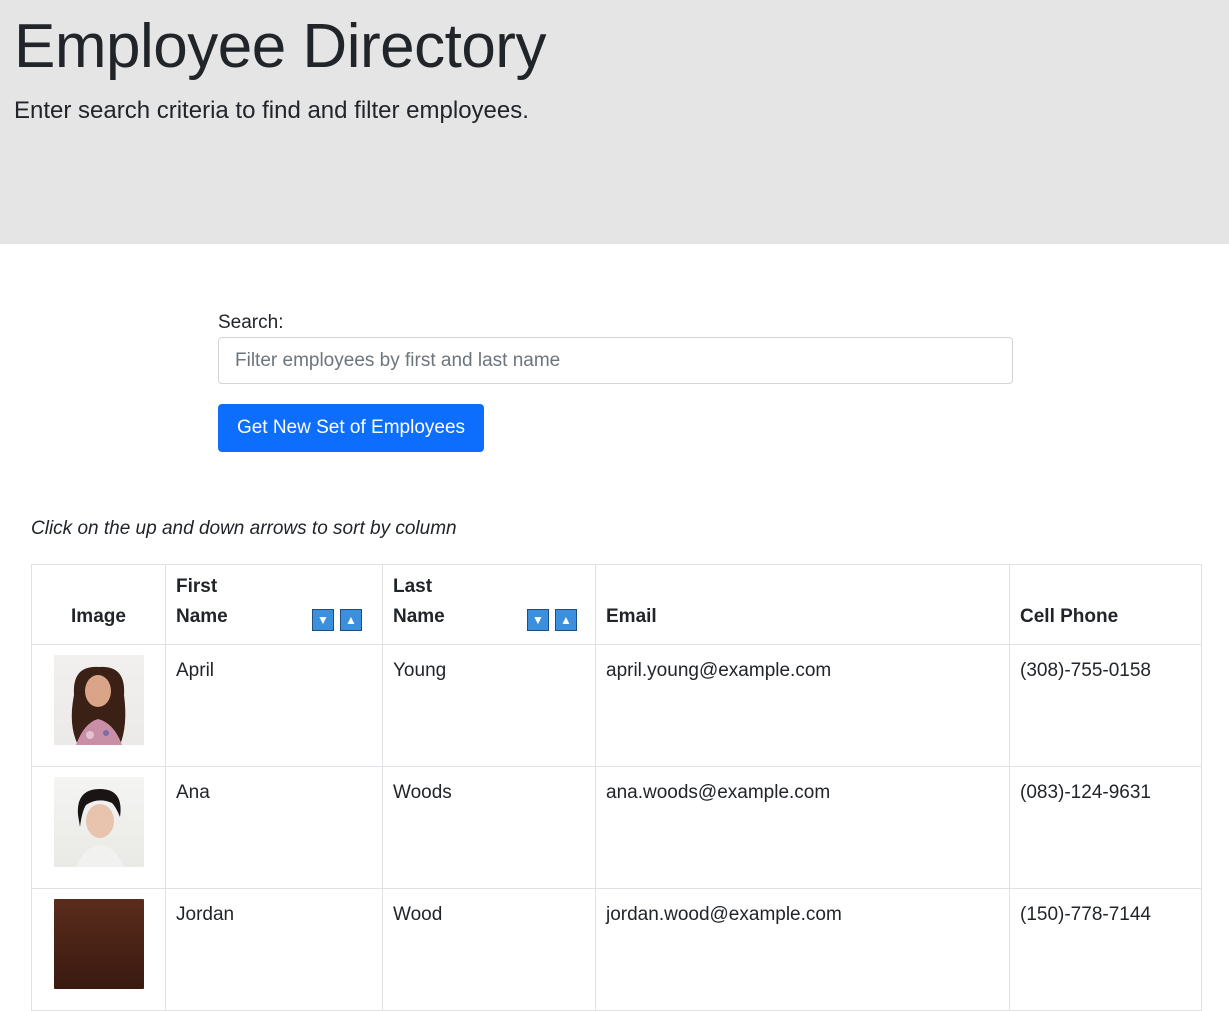  I want to click on last-name-cell: Woods, so click(489, 827).